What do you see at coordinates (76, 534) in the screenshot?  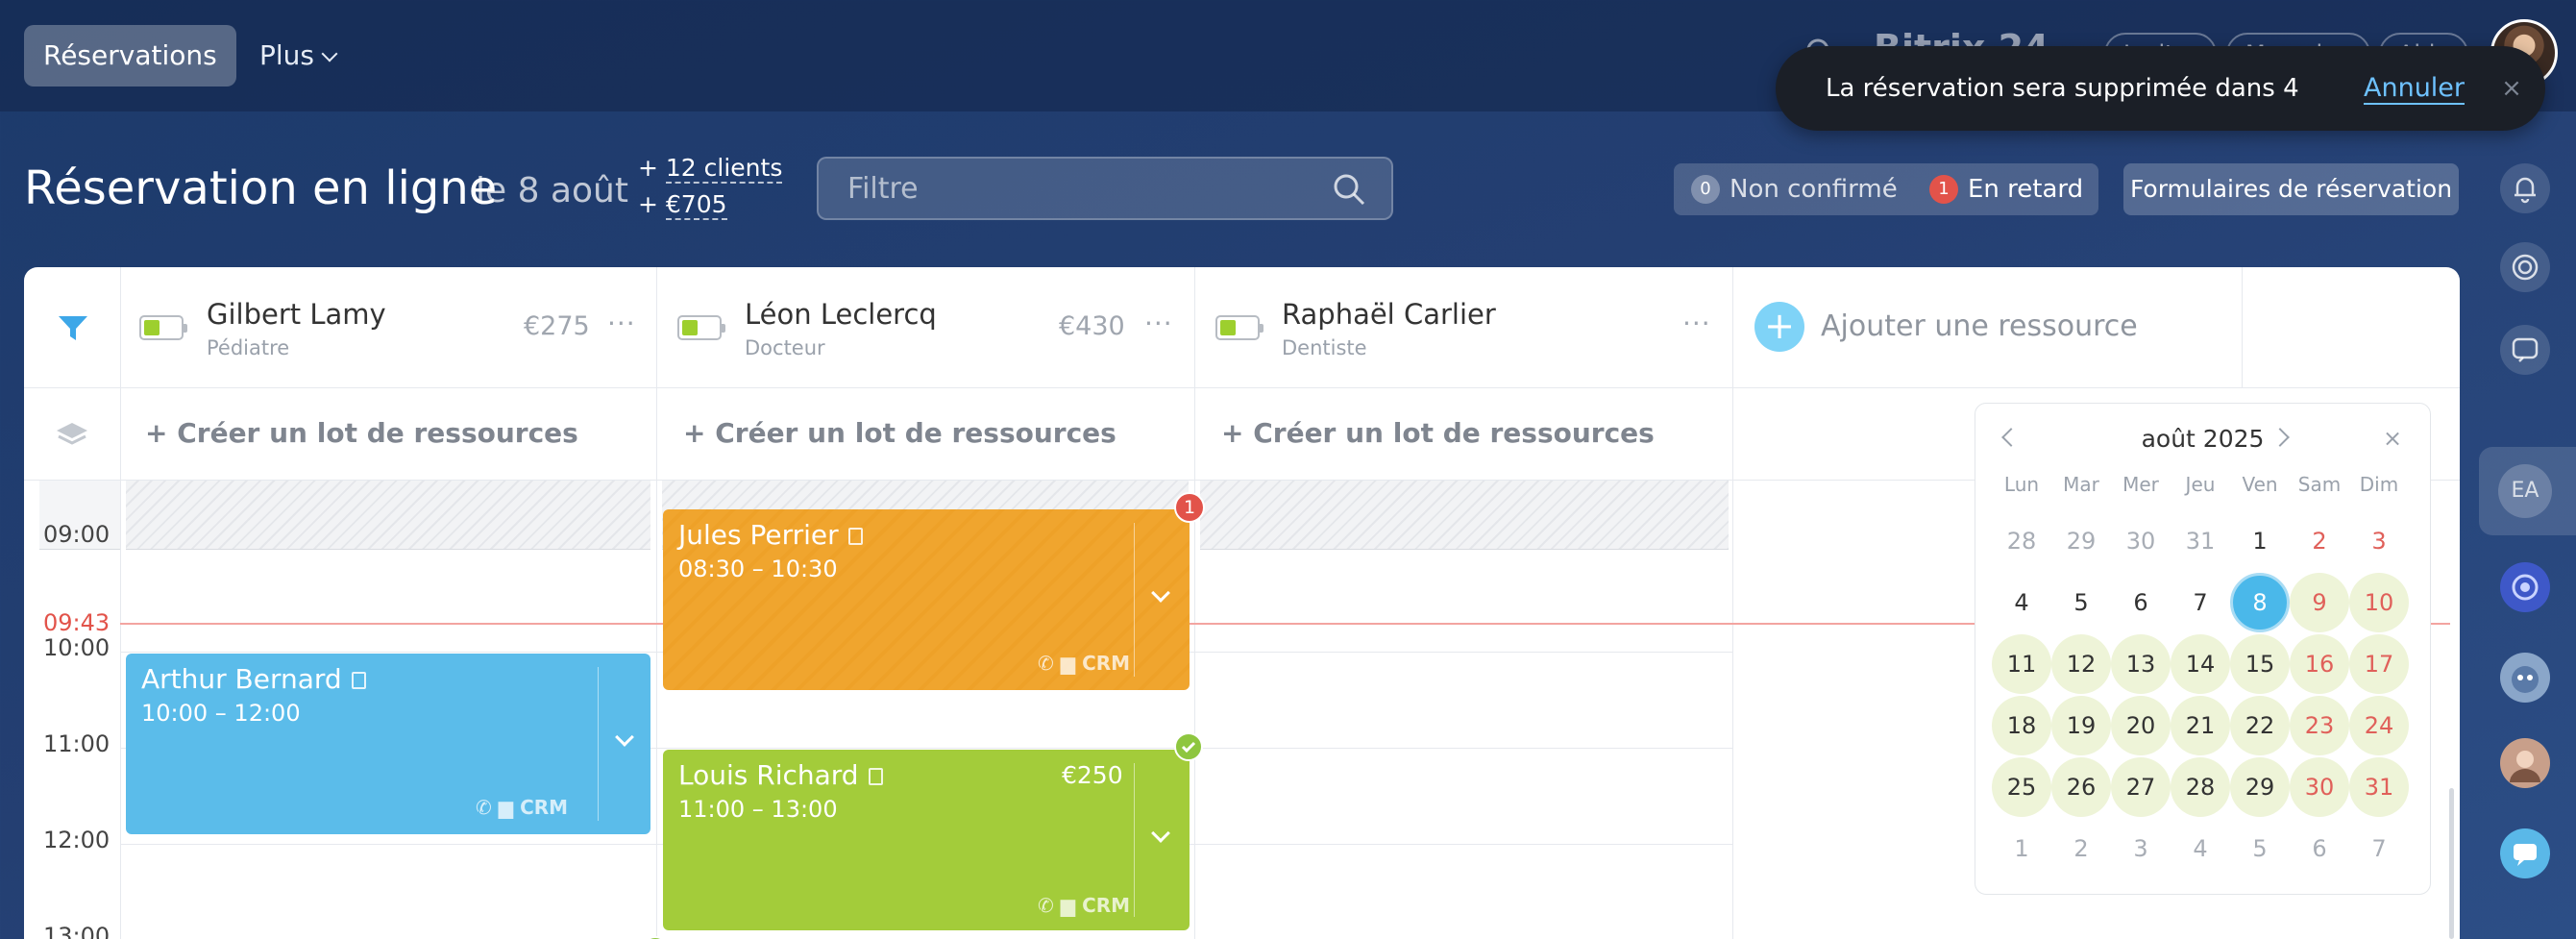 I see `time-label: 09:00` at bounding box center [76, 534].